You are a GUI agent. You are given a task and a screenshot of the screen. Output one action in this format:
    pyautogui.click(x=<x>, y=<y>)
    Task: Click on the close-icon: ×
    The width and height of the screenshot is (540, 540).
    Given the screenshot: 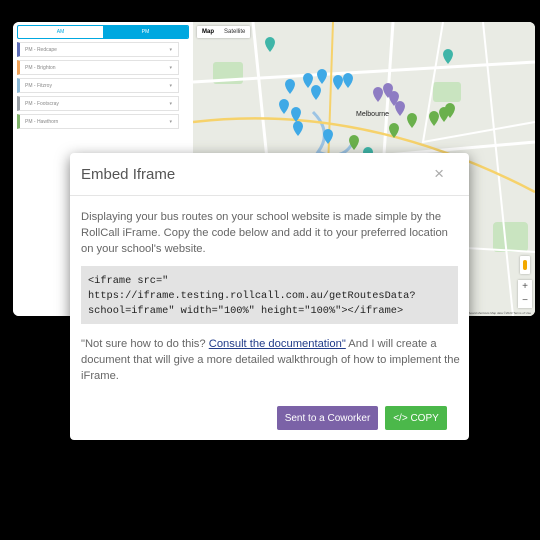 What is the action you would take?
    pyautogui.click(x=439, y=174)
    